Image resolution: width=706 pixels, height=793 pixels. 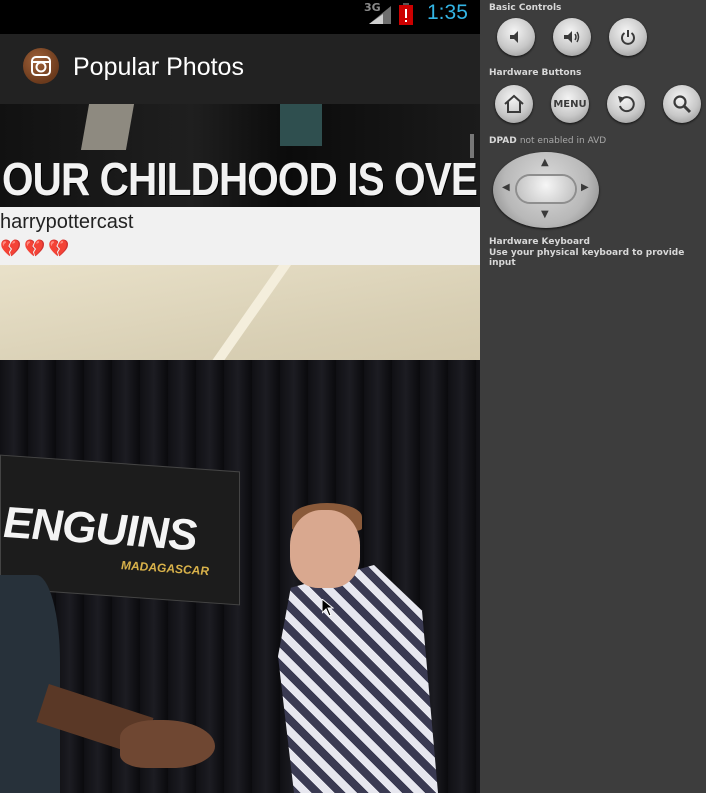 I want to click on volume-down-button, so click(x=516, y=37).